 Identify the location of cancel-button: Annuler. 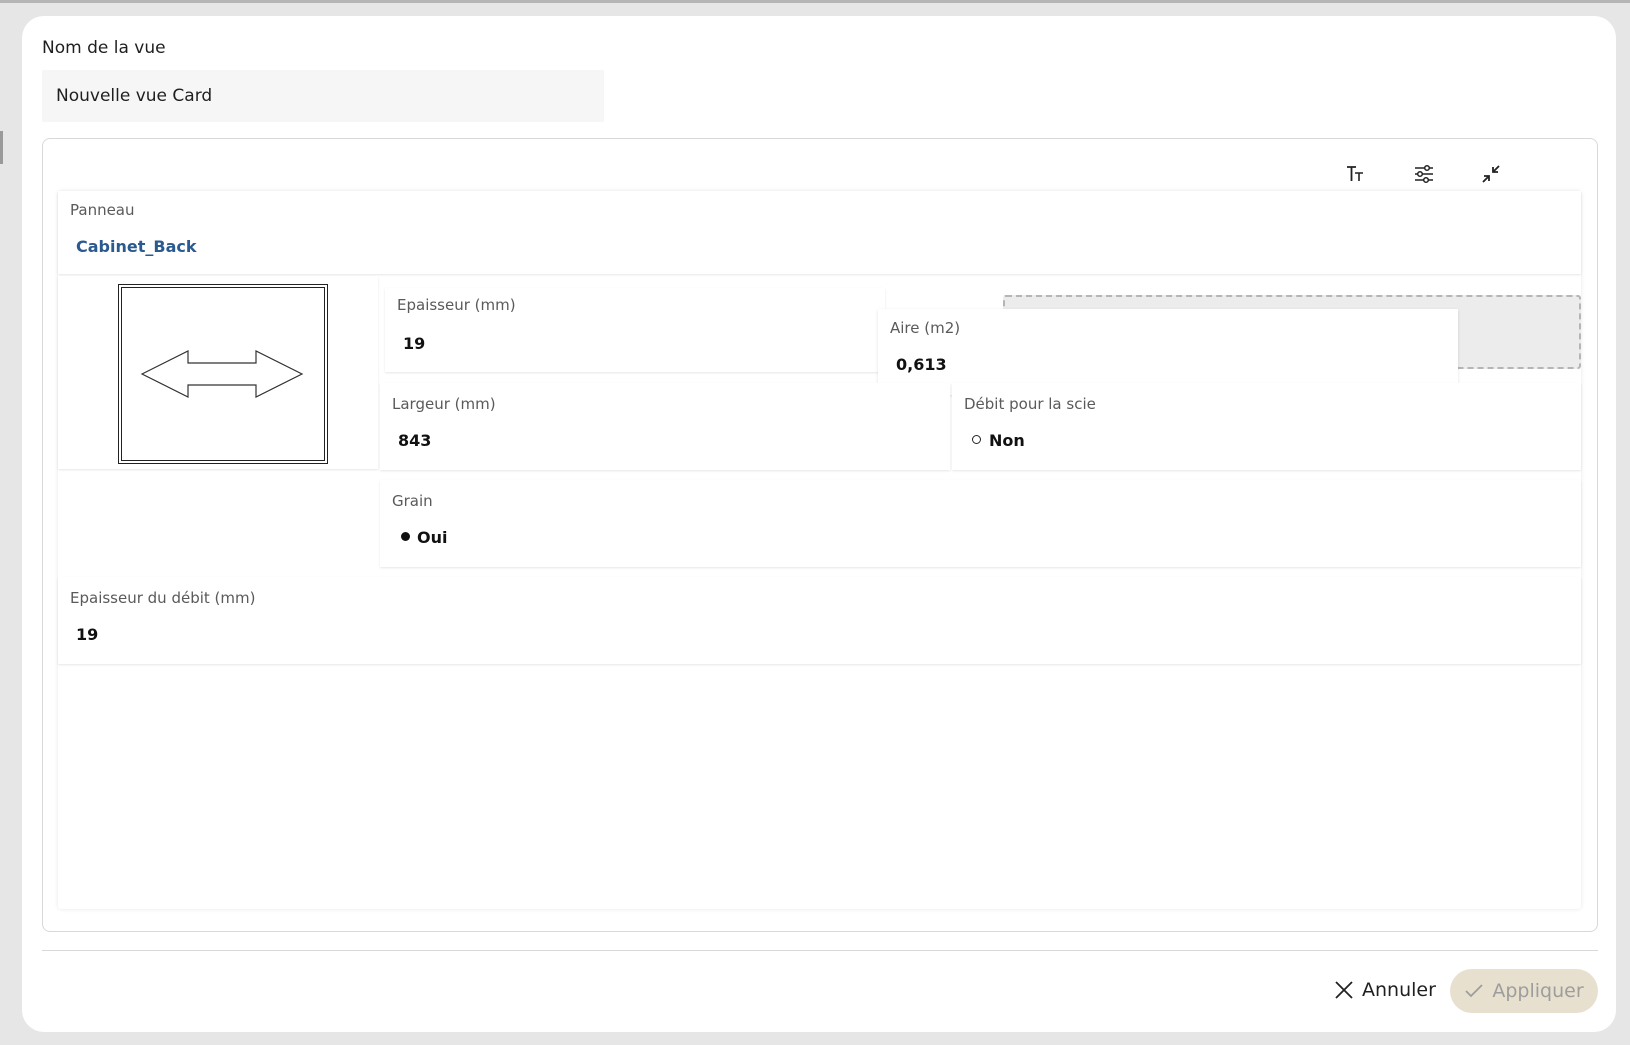
(1385, 990).